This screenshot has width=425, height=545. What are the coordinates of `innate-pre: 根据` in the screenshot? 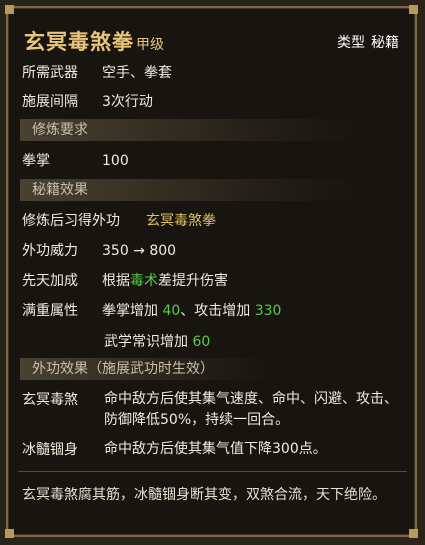 It's located at (116, 281).